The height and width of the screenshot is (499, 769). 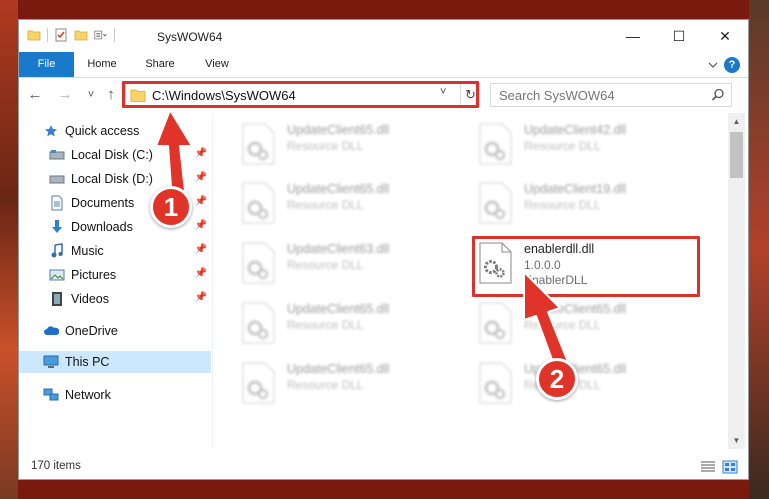 I want to click on sidebar-item-label: Network, so click(x=88, y=395).